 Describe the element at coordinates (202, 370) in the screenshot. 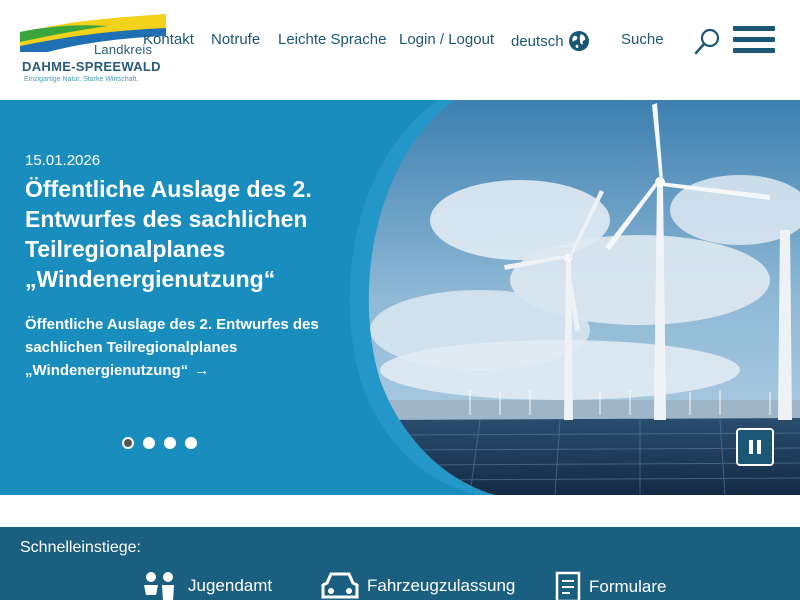

I see `arrow-right-icon: →` at that location.